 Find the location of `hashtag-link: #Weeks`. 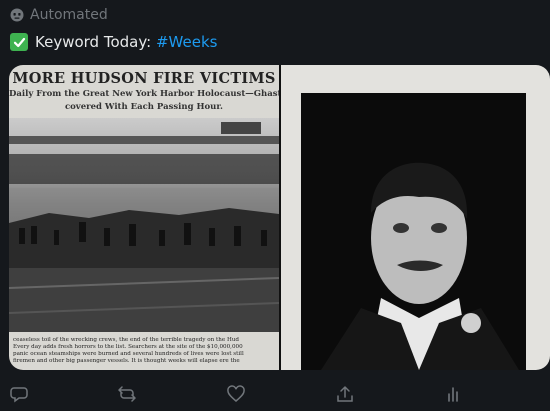

hashtag-link: #Weeks is located at coordinates (186, 42).